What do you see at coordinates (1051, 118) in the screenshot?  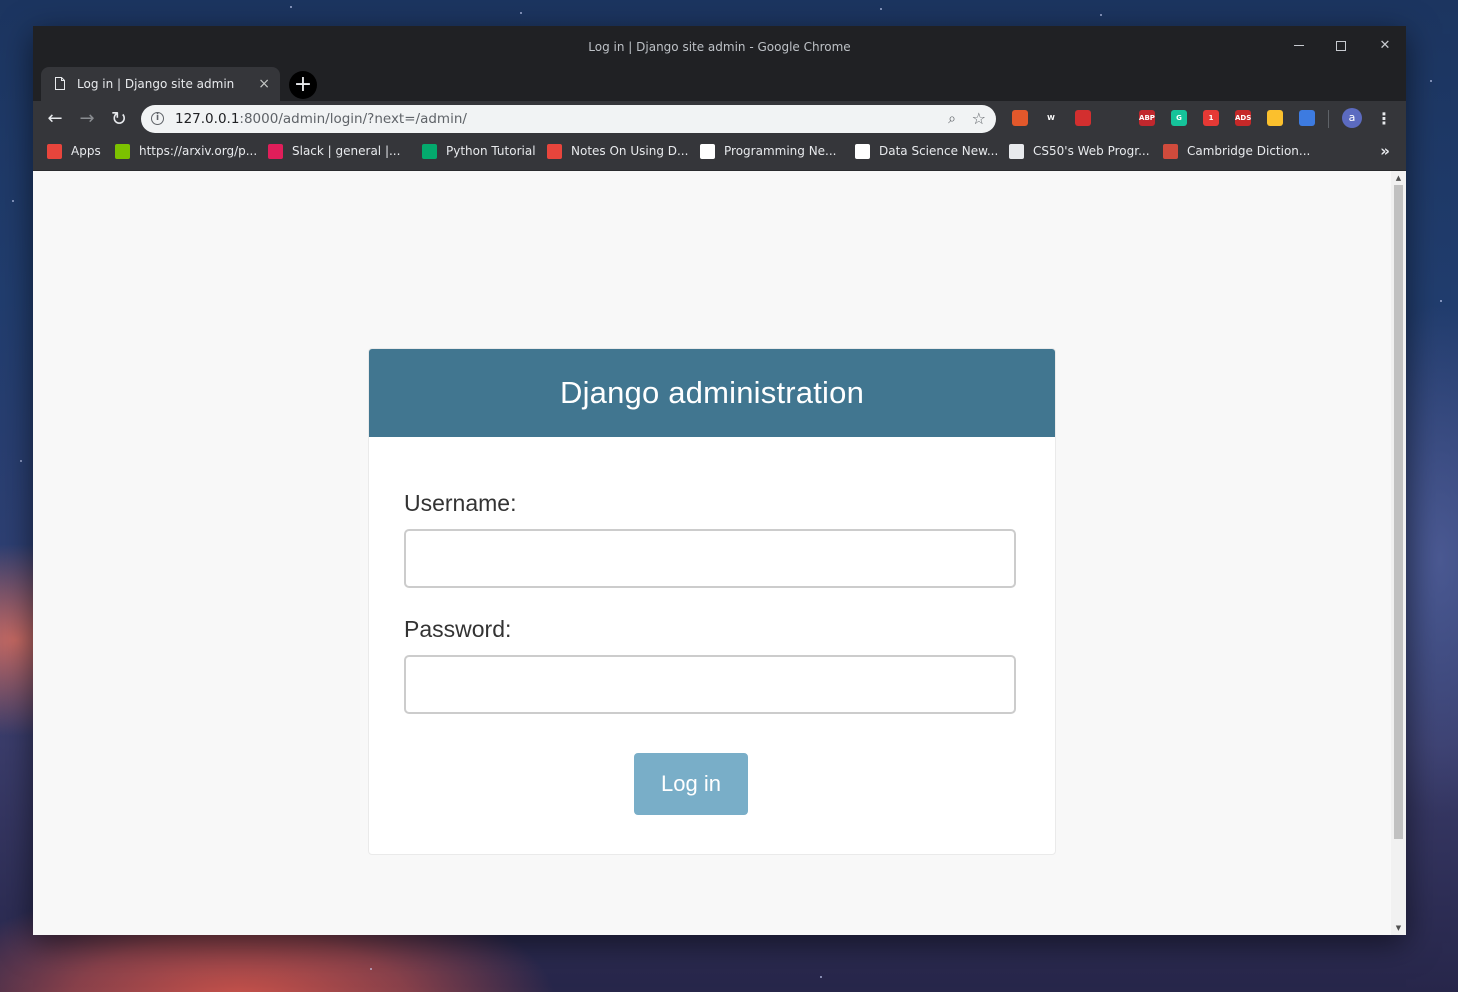 I see `ext-w-icon: W` at bounding box center [1051, 118].